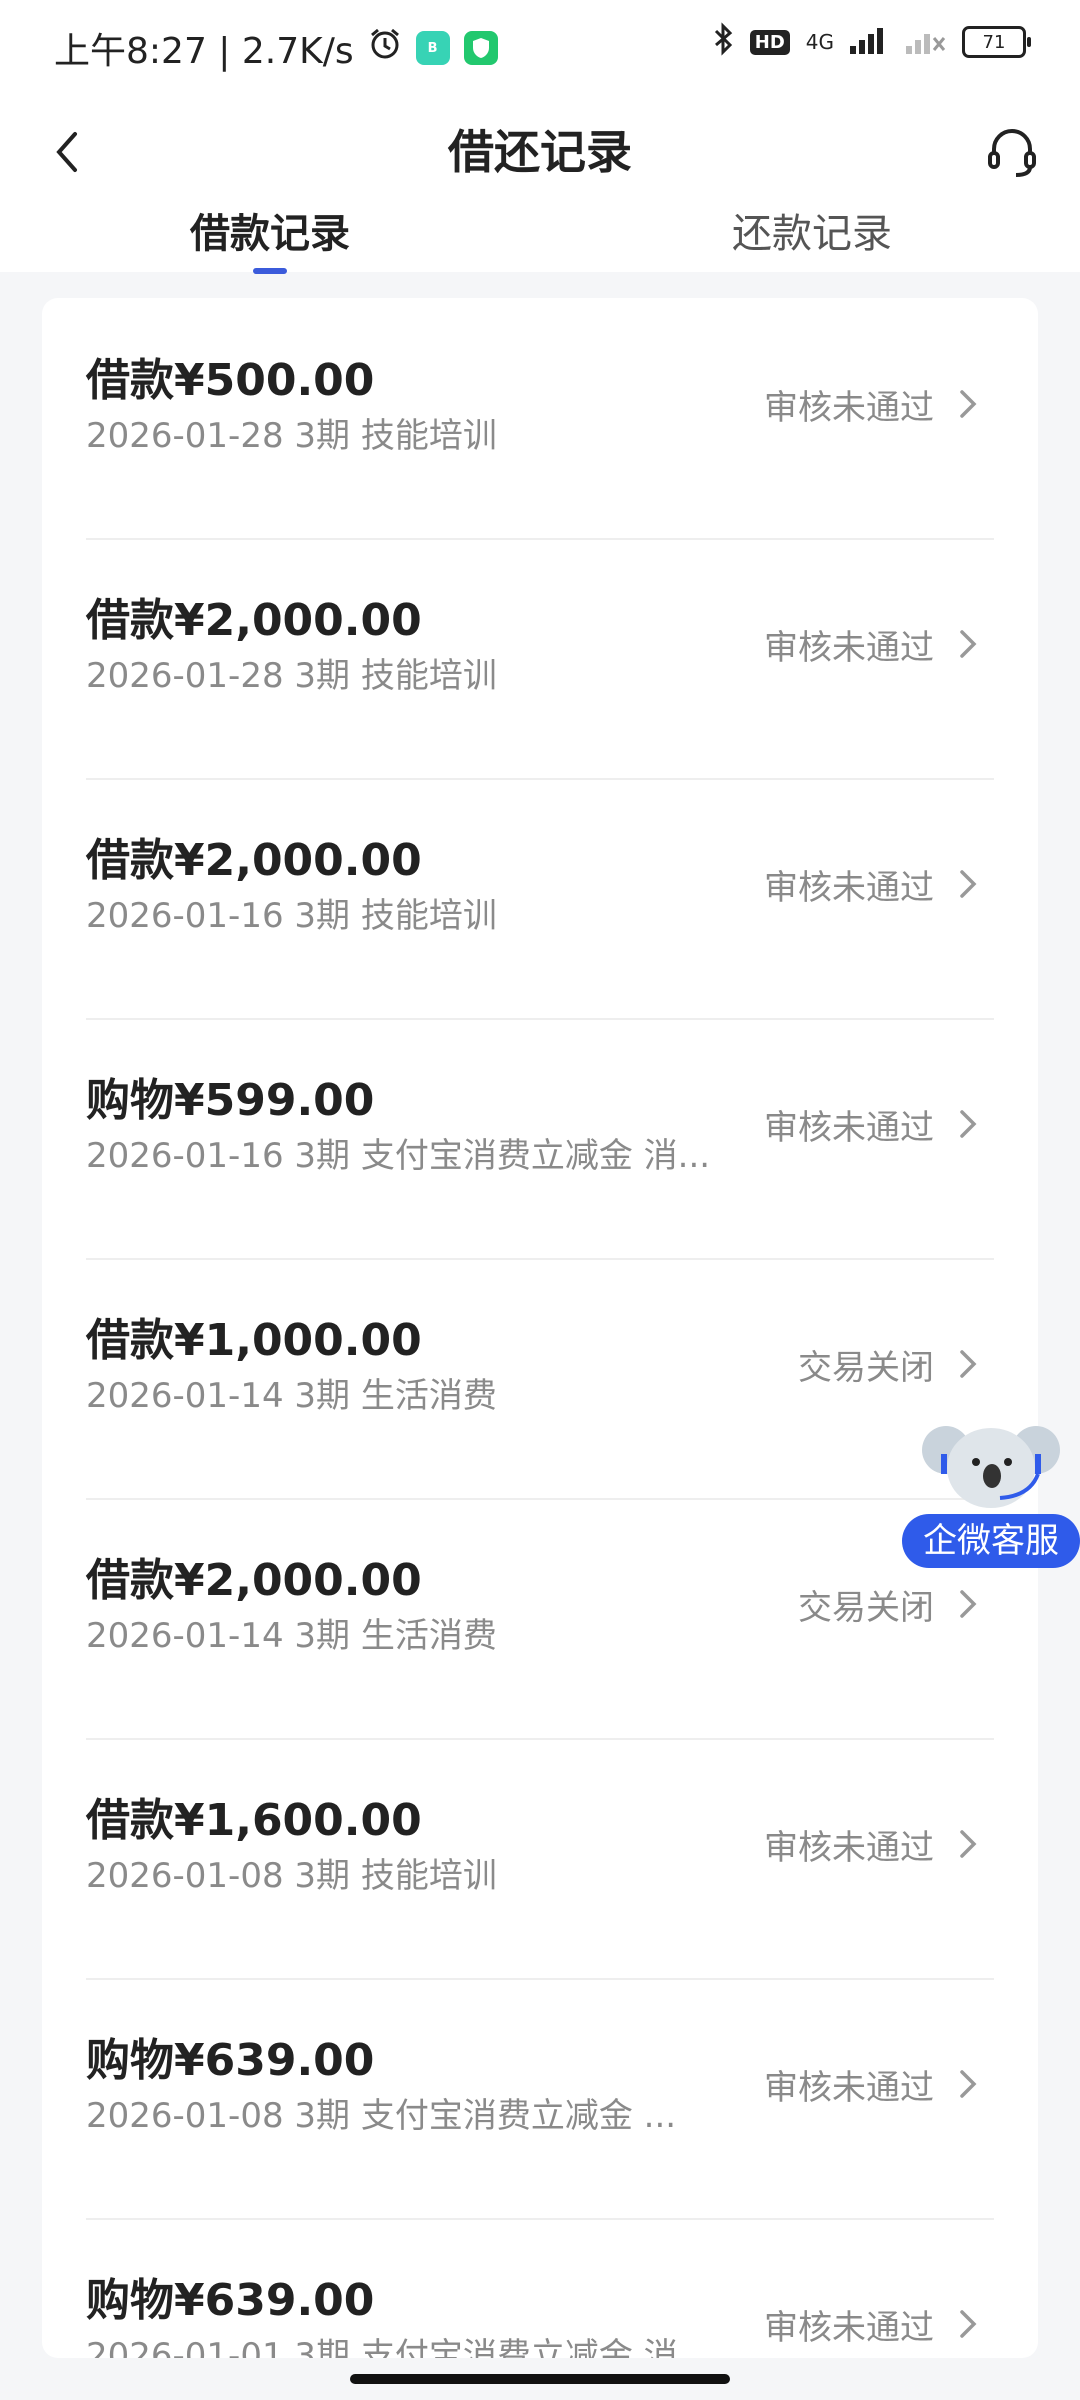 The image size is (1080, 2400). I want to click on tab-repay-records: 还款记录, so click(812, 234).